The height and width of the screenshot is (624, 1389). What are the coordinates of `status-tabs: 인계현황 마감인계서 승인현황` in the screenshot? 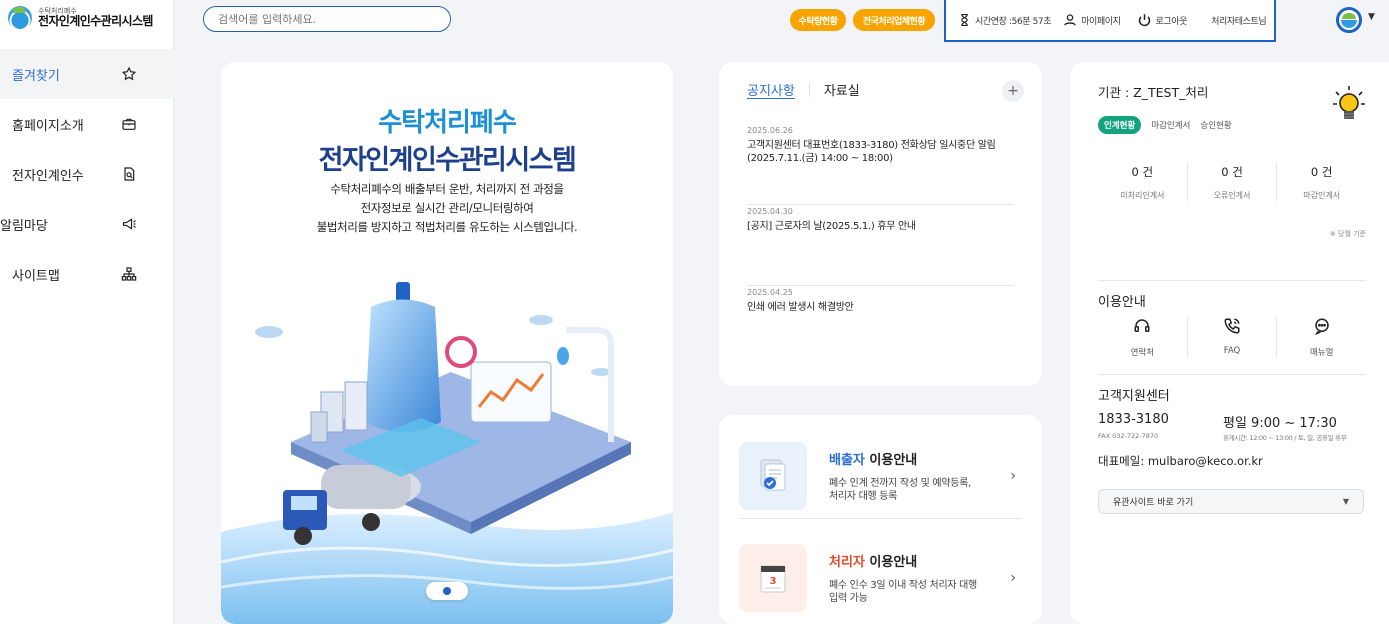 It's located at (1165, 125).